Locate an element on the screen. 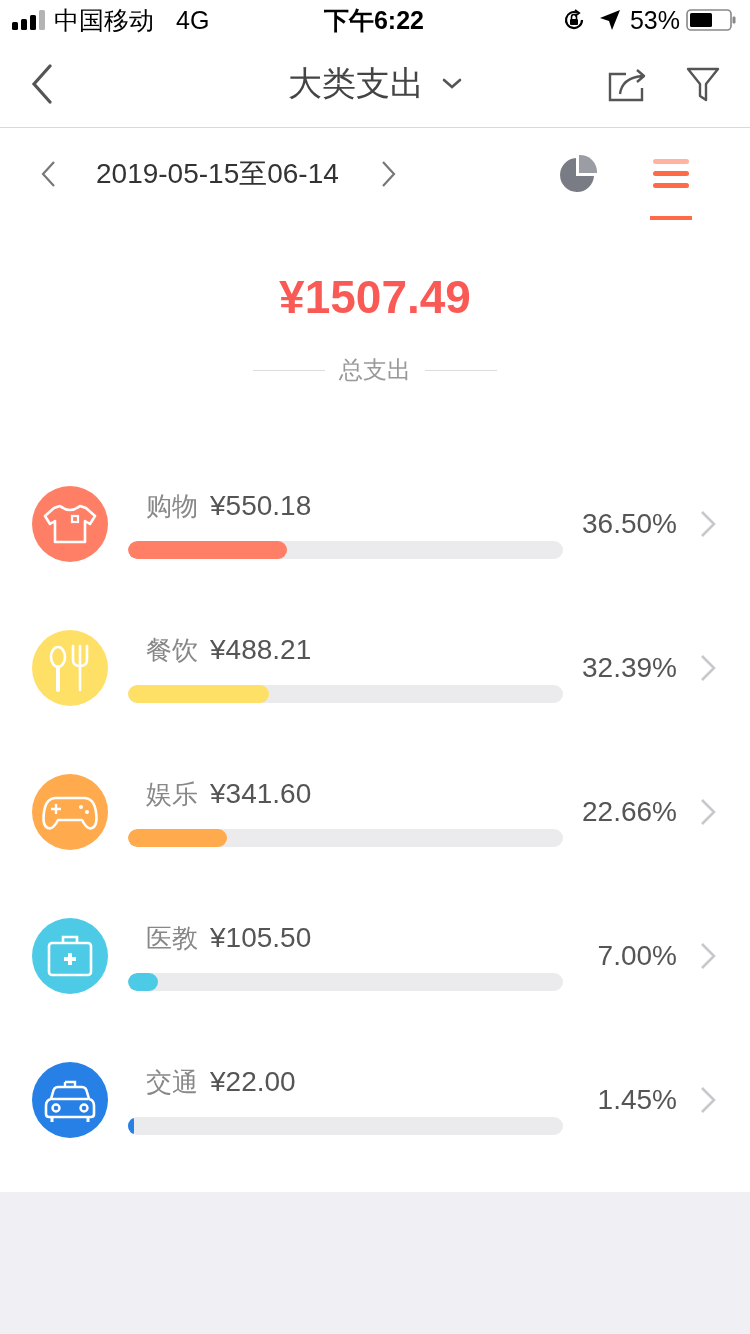 The height and width of the screenshot is (1334, 750). category-percent: 7.00% is located at coordinates (636, 956).